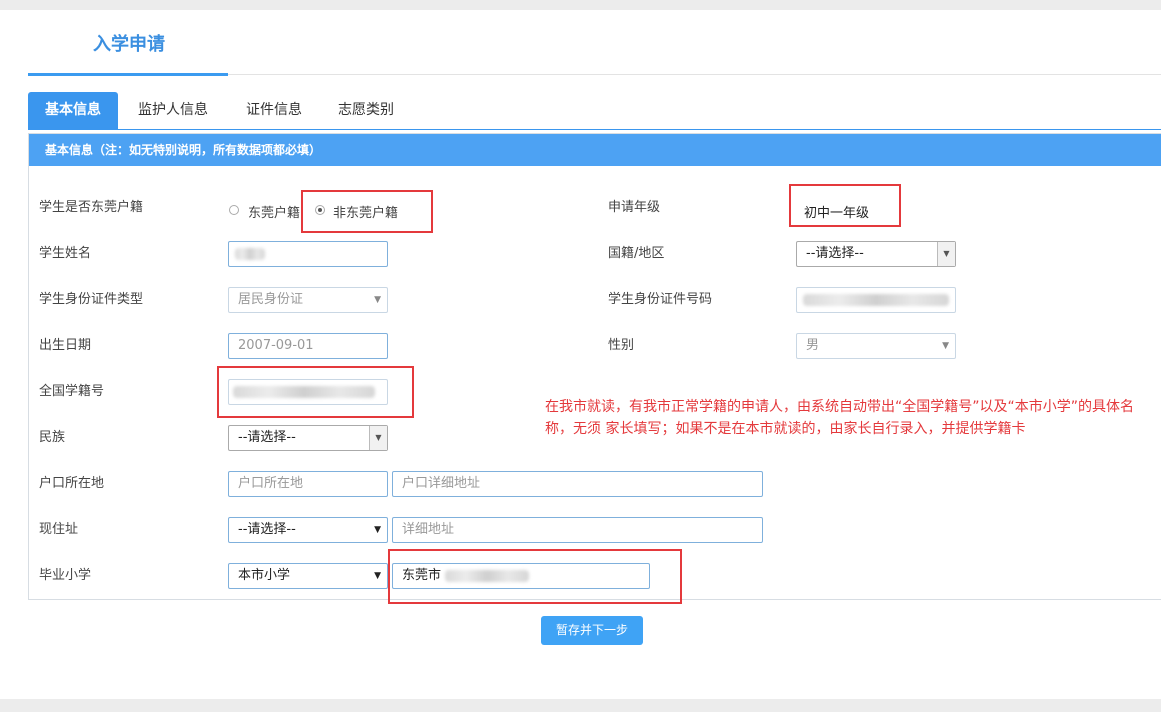 The height and width of the screenshot is (712, 1161). Describe the element at coordinates (308, 346) in the screenshot. I see `birth-date-input: 2007-09-01` at that location.